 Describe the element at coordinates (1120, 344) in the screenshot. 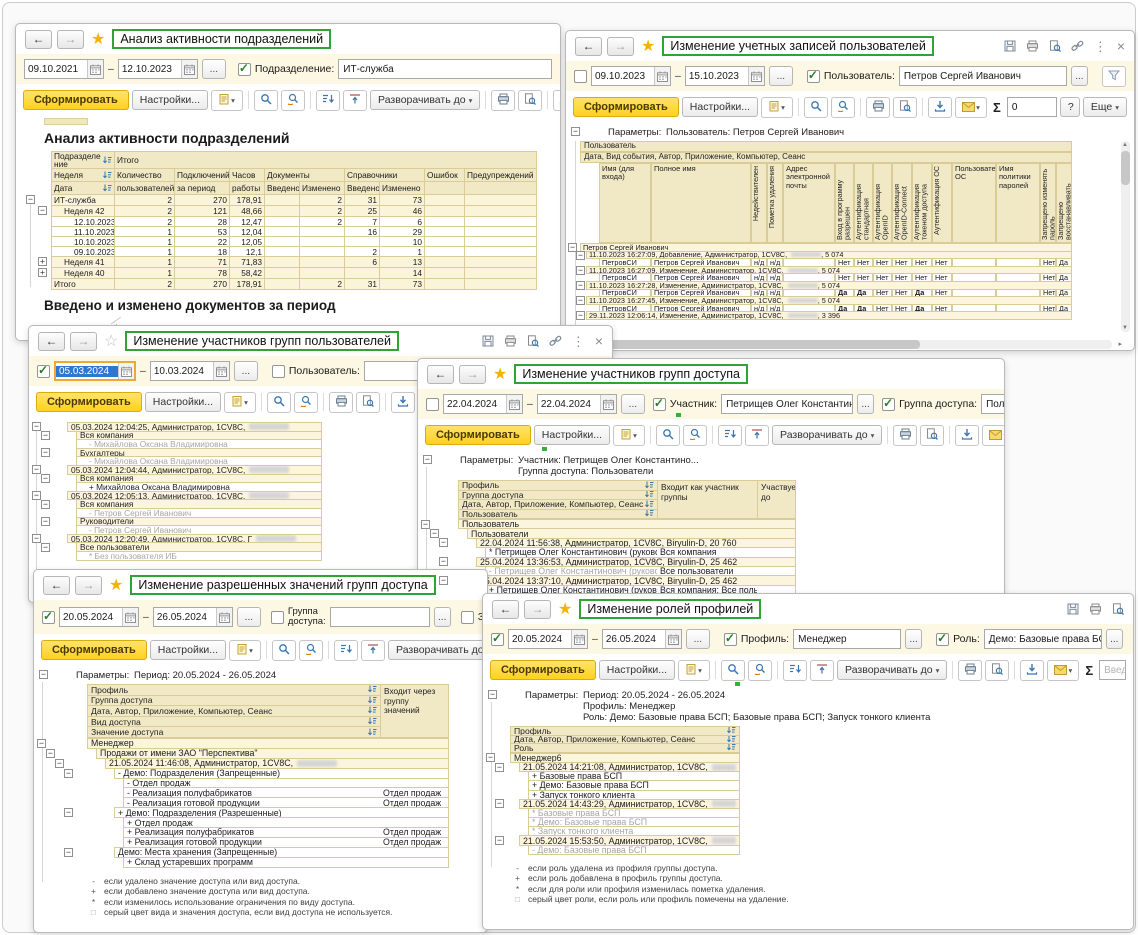

I see `scroll-right-icon: ▸` at that location.